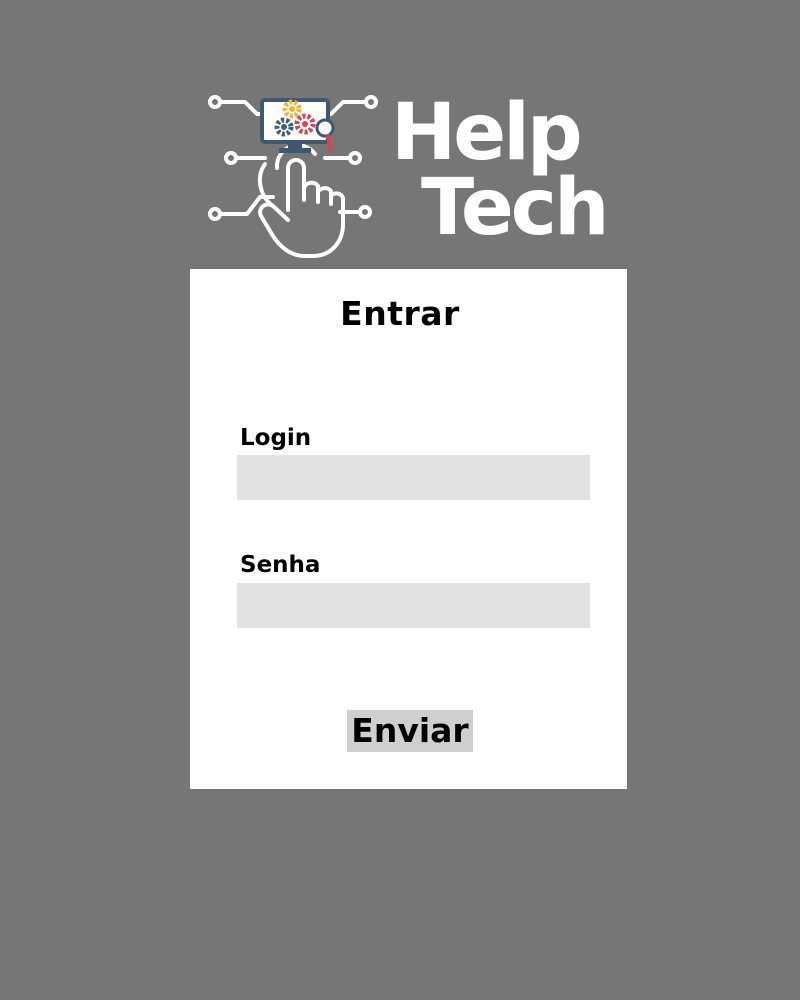  Describe the element at coordinates (413, 605) in the screenshot. I see `senha-input` at that location.